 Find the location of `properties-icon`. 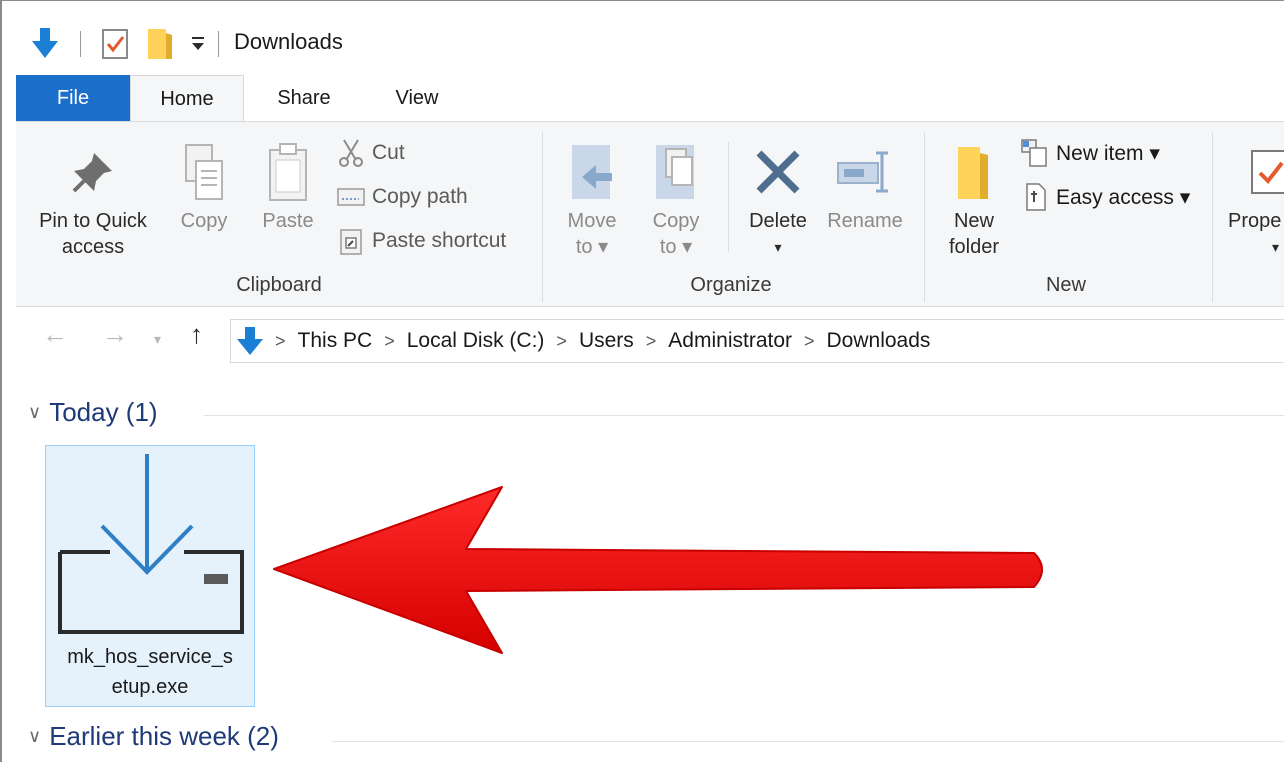

properties-icon is located at coordinates (1253, 172).